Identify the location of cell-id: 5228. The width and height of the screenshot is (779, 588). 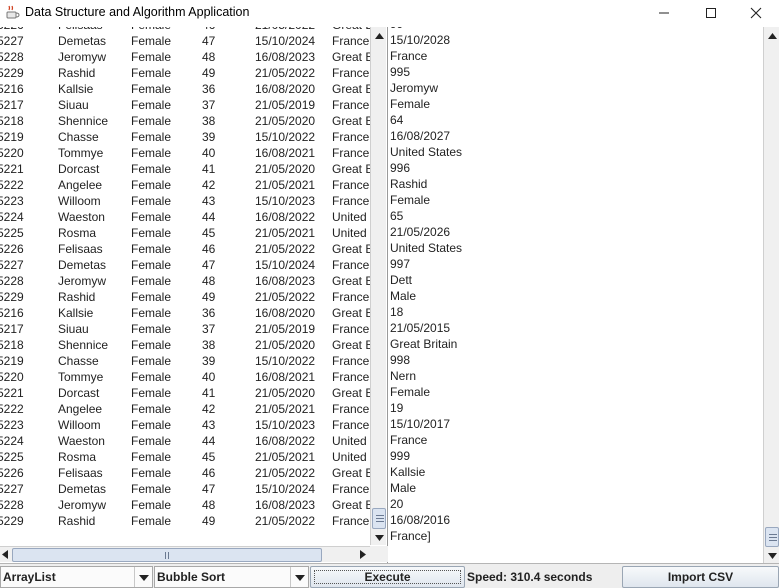
(12, 281).